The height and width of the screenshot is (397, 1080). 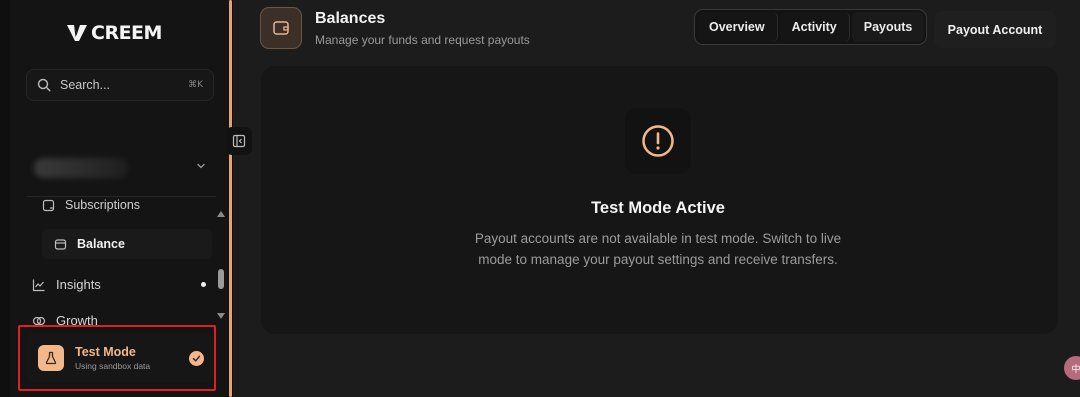 What do you see at coordinates (221, 279) in the screenshot?
I see `scroll-thumb` at bounding box center [221, 279].